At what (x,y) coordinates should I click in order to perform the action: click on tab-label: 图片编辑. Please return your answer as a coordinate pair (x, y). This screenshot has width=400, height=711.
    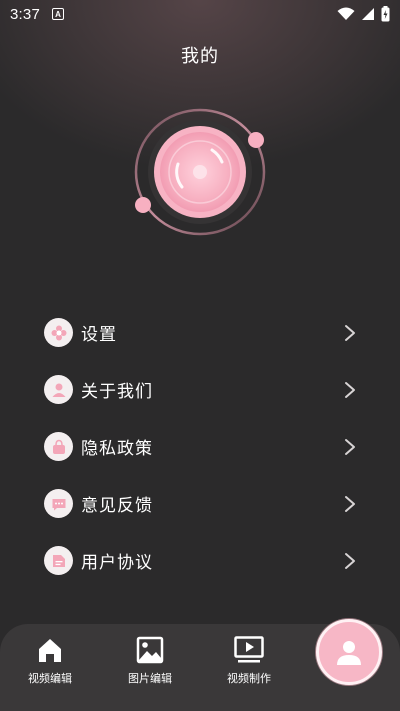
    Looking at the image, I should click on (150, 678).